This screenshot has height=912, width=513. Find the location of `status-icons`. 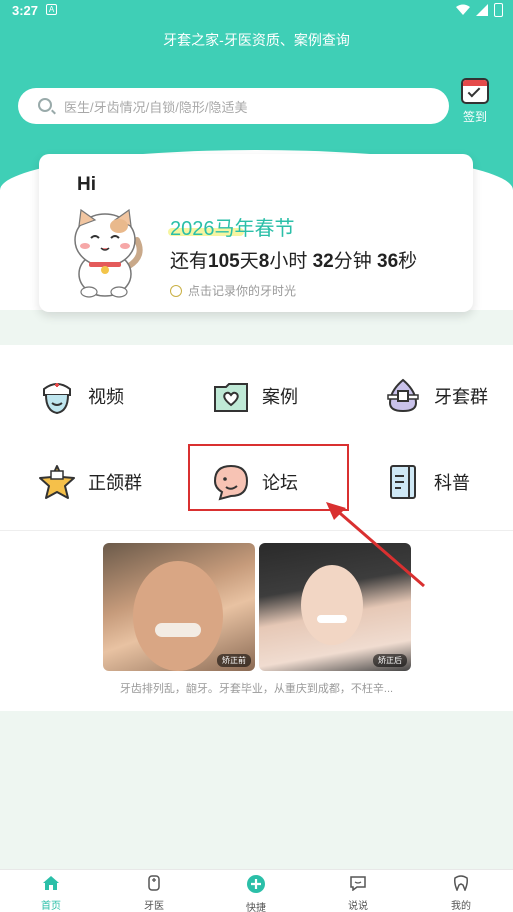

status-icons is located at coordinates (479, 10).